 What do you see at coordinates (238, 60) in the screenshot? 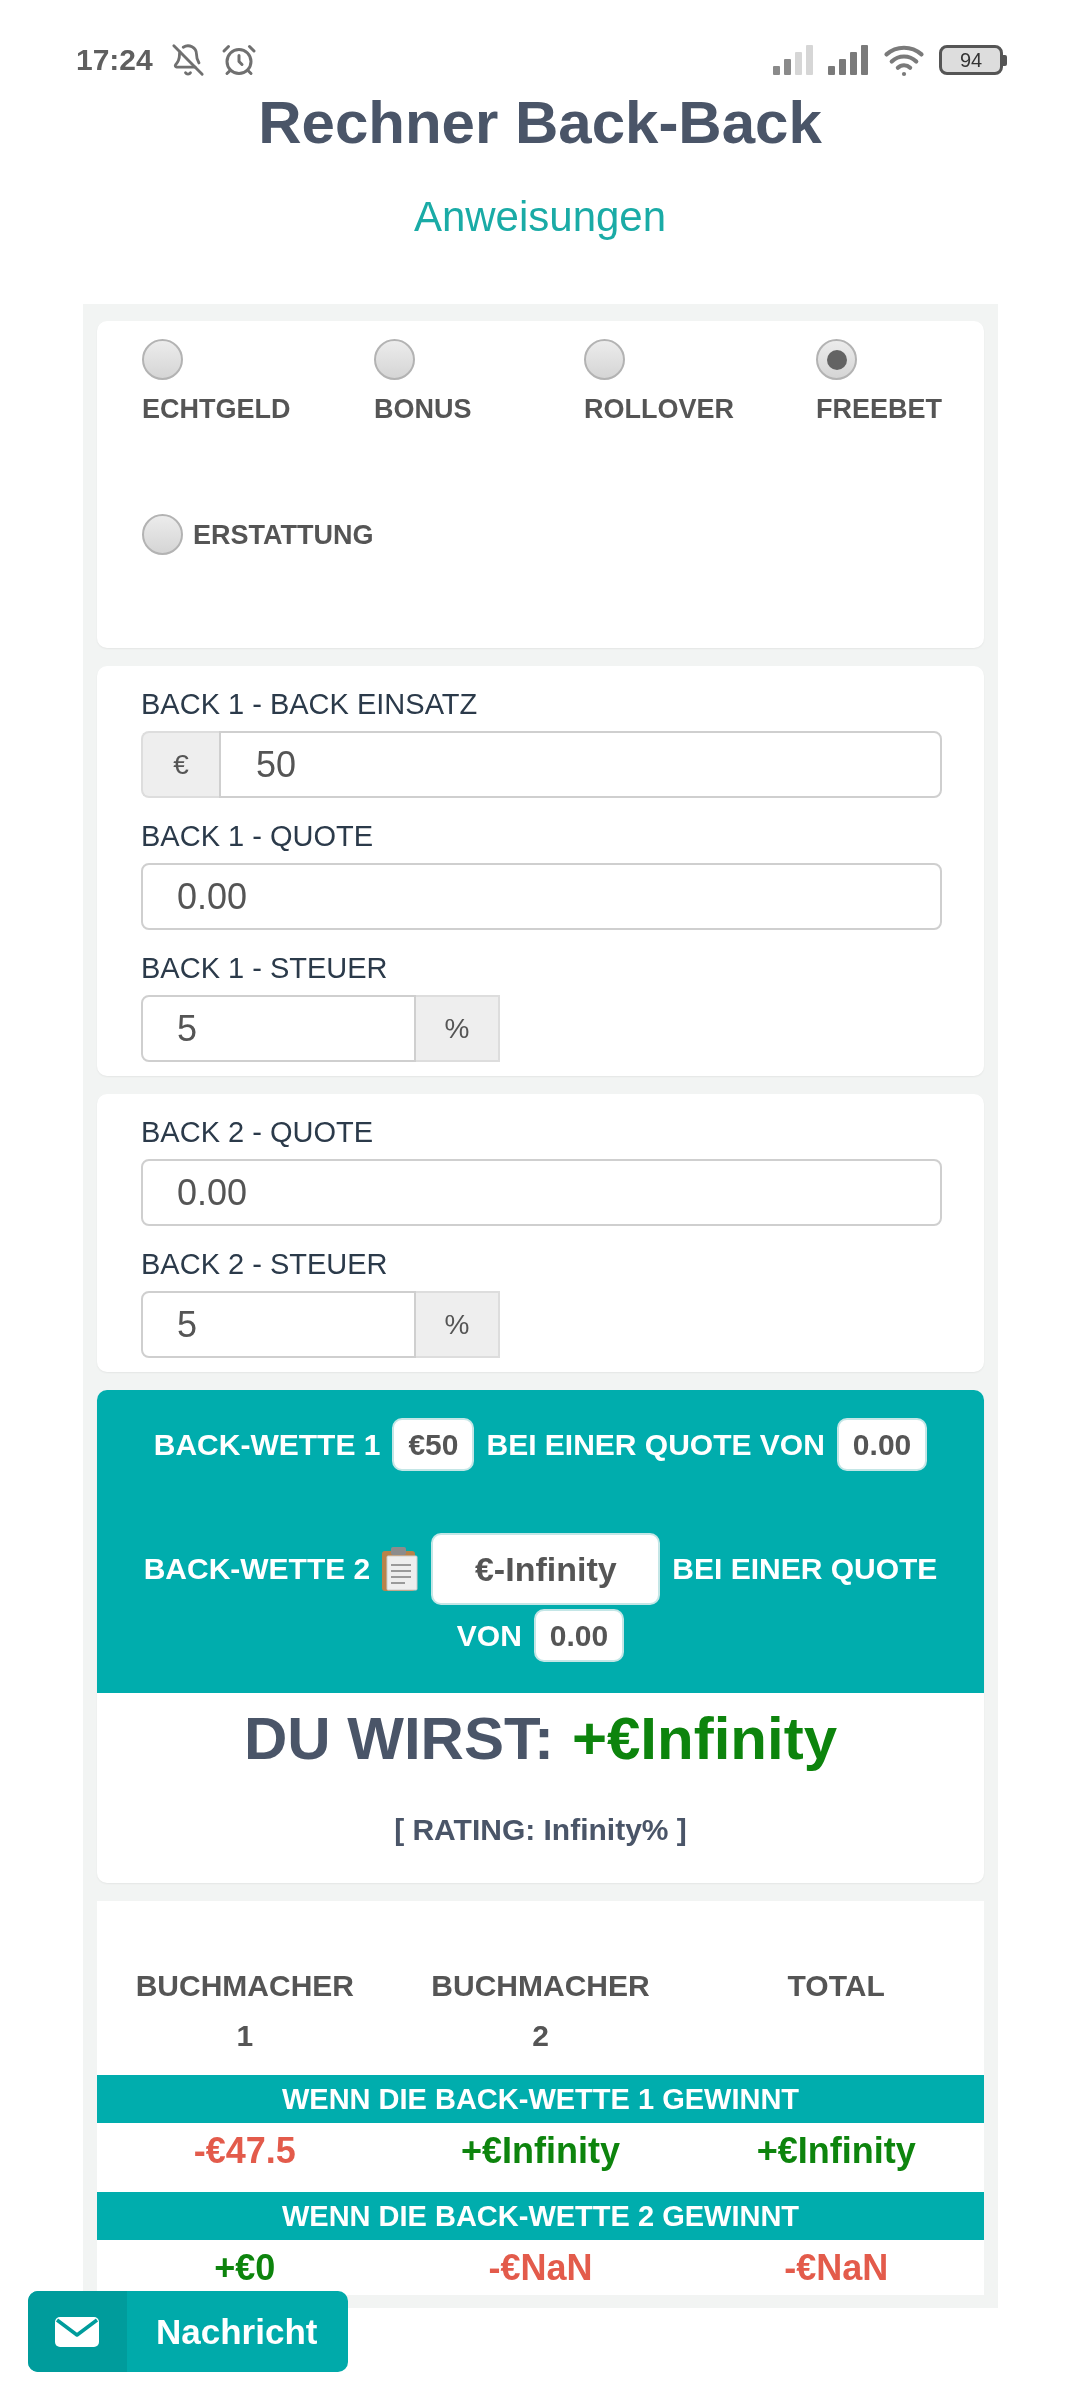
I see `alarm-clock-icon` at bounding box center [238, 60].